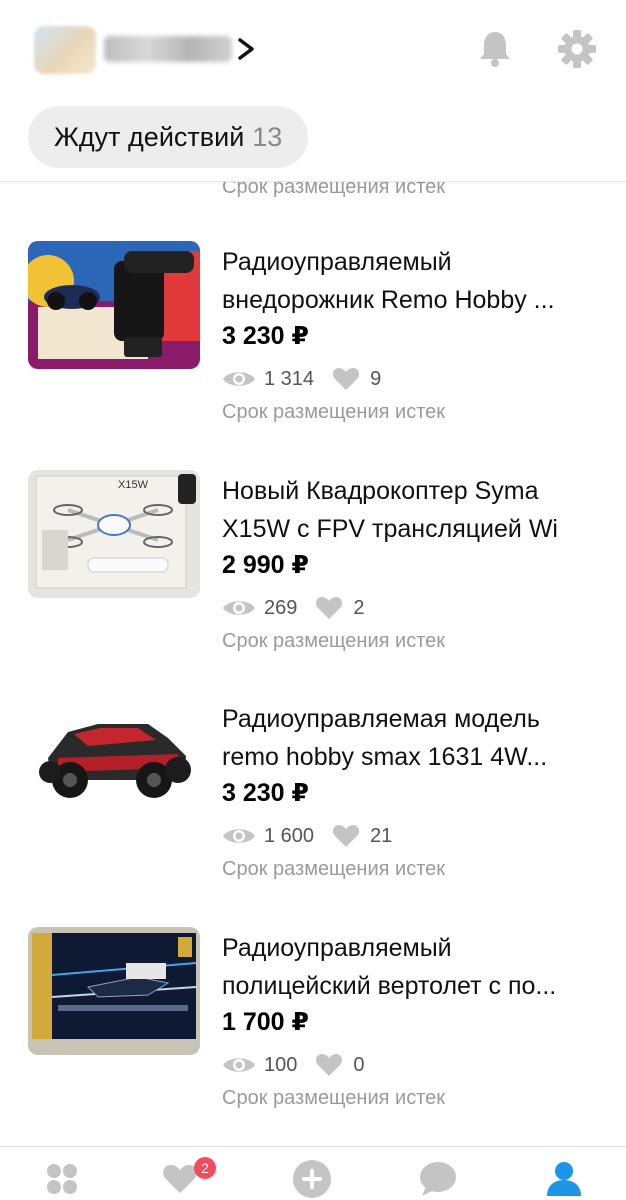 The image size is (626, 1200). What do you see at coordinates (289, 835) in the screenshot?
I see `views-count: 1 600` at bounding box center [289, 835].